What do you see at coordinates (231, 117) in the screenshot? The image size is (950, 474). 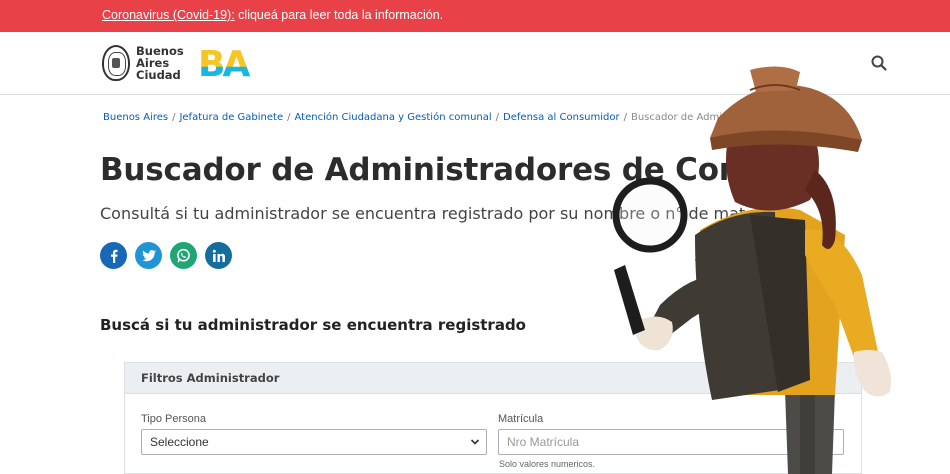 I see `breadcrumb-item-jefatura: Jefatura de Gabinete` at bounding box center [231, 117].